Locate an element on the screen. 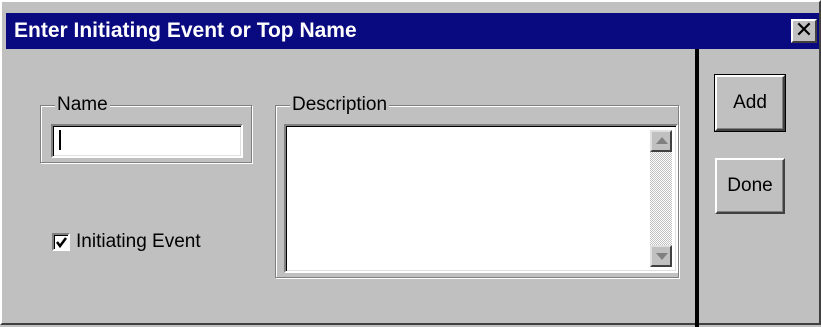 The image size is (821, 327). scroll-up-arrow-icon is located at coordinates (662, 140).